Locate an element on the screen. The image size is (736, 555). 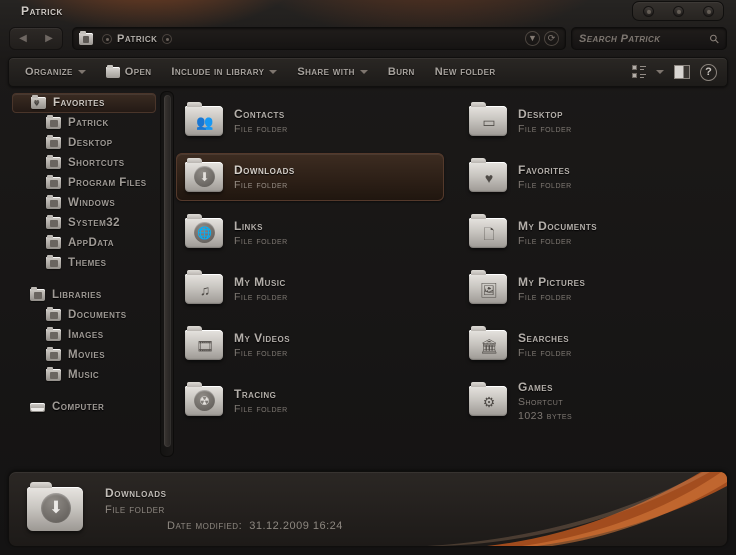
file-name: Tracing is located at coordinates (255, 394).